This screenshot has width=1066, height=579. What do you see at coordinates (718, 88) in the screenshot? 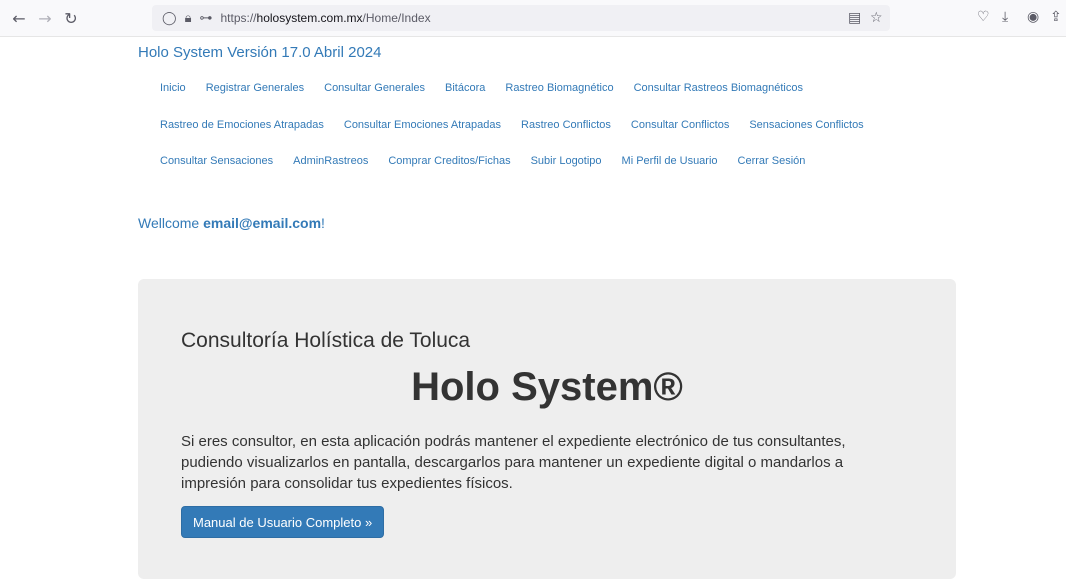
I see `nav-link-consultar-rastreos-biomagneticos: Consultar Rastreos Biomagnéticos` at bounding box center [718, 88].